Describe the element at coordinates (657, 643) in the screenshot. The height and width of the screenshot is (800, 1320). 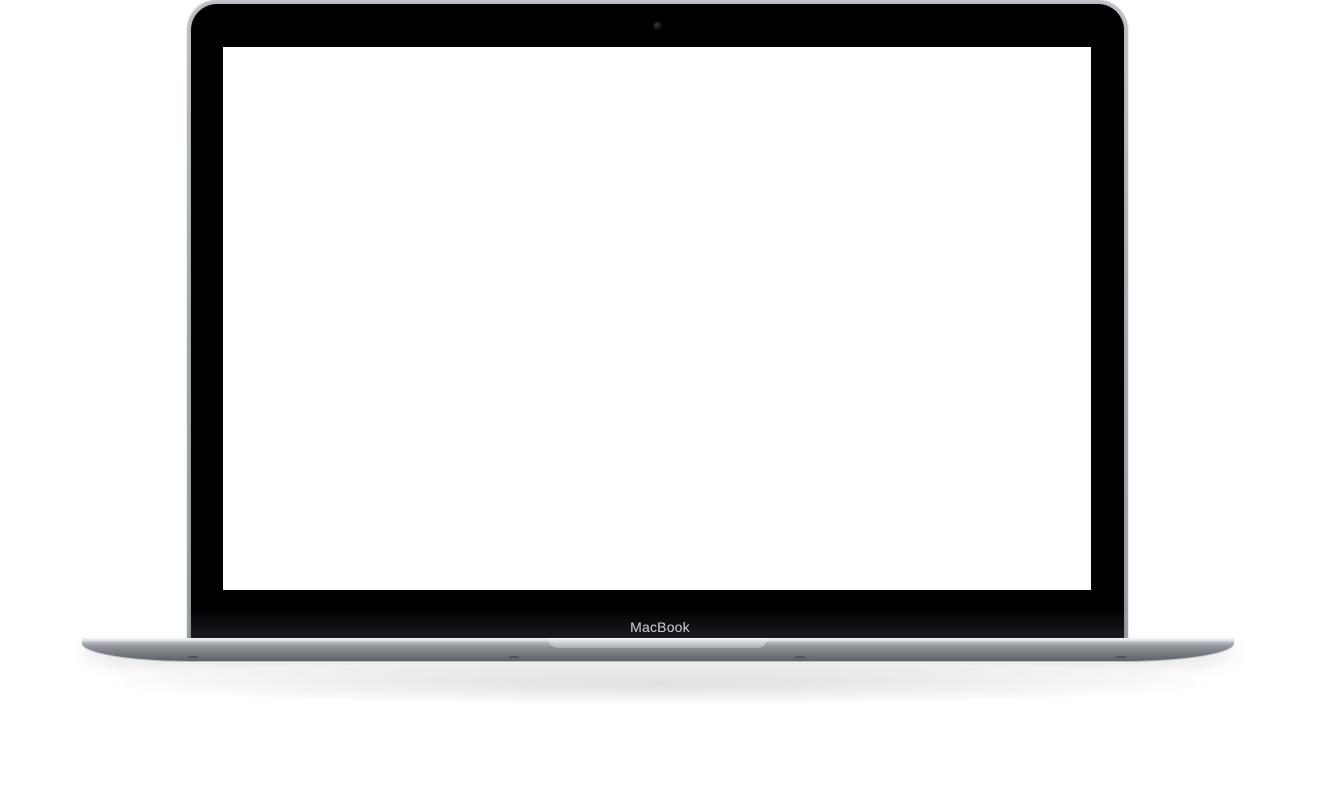
I see `lid-open-notch` at that location.